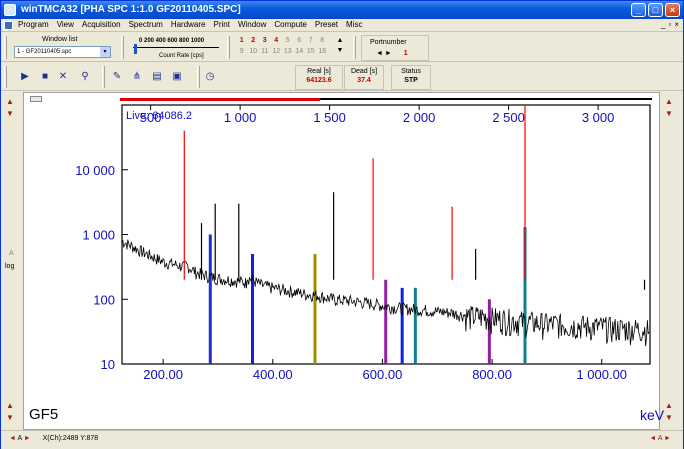 This screenshot has height=449, width=684. Describe the element at coordinates (95, 170) in the screenshot. I see `y-tick-label: 10 000` at that location.